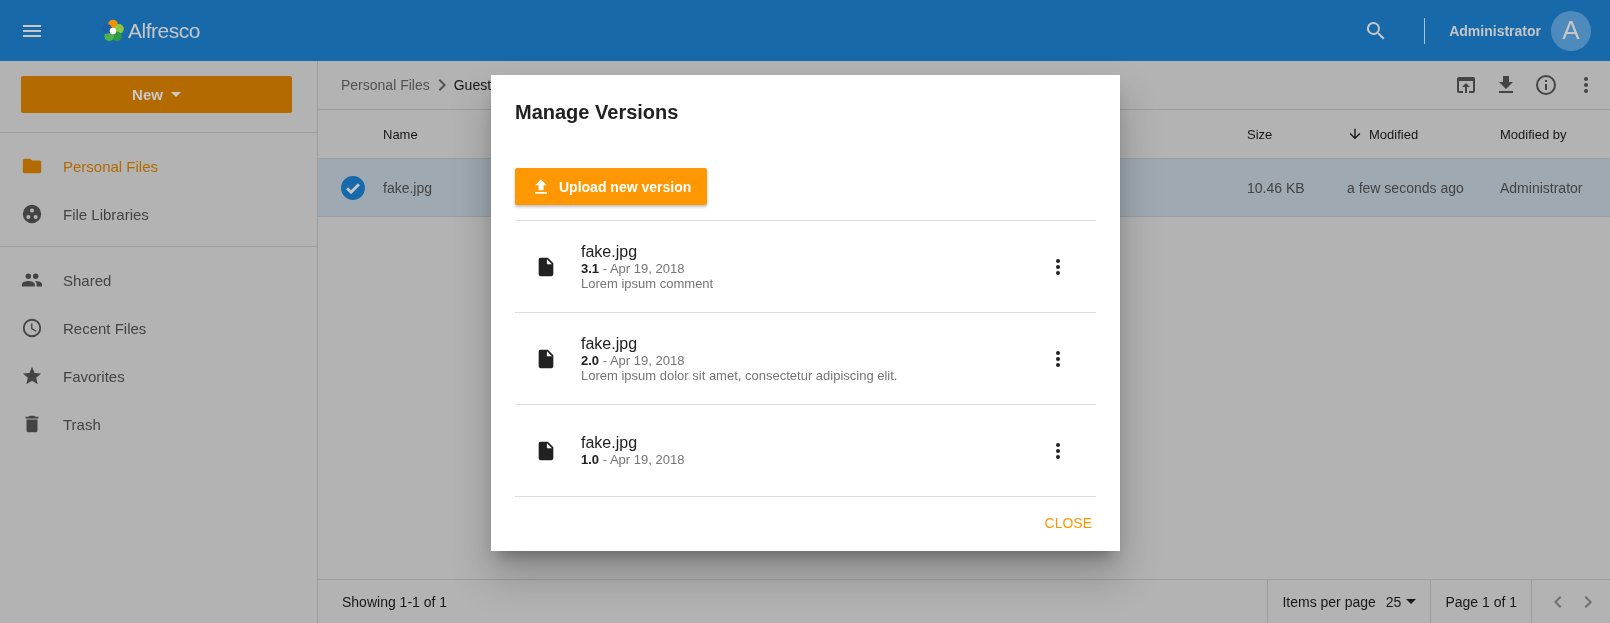  What do you see at coordinates (1329, 601) in the screenshot?
I see `items-per-page-label: Items per page` at bounding box center [1329, 601].